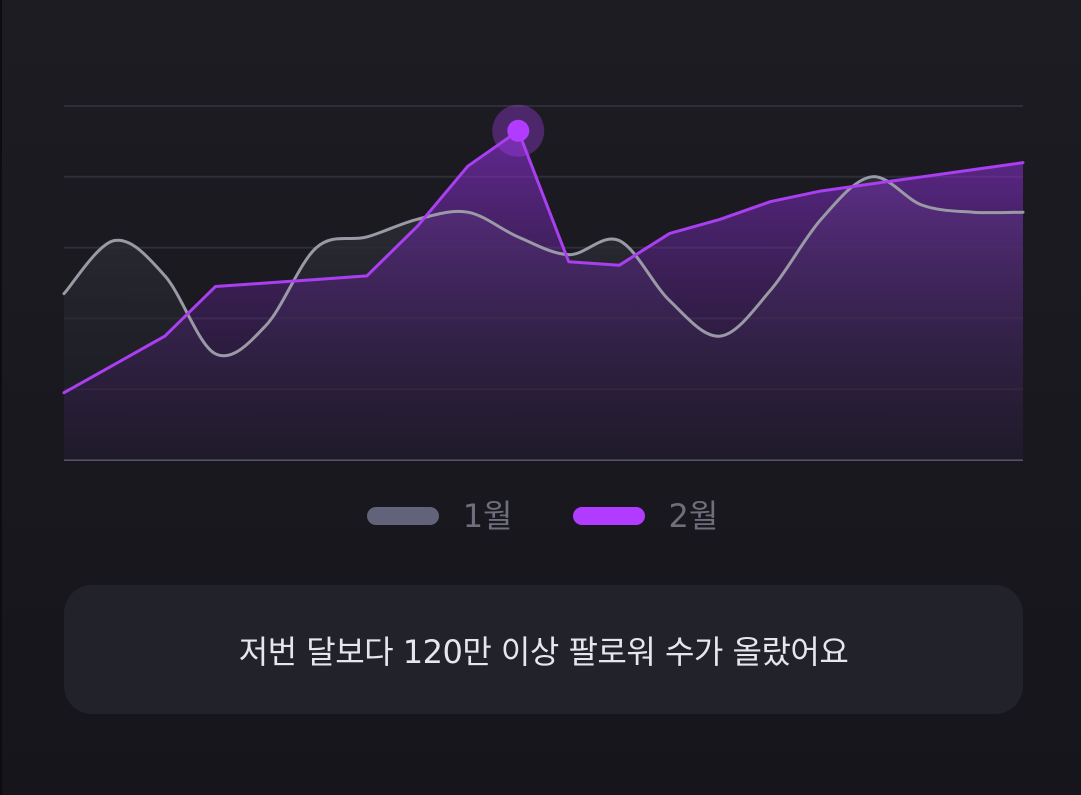 This screenshot has width=1081, height=795. Describe the element at coordinates (439, 516) in the screenshot. I see `legend-item-january: 1월` at that location.